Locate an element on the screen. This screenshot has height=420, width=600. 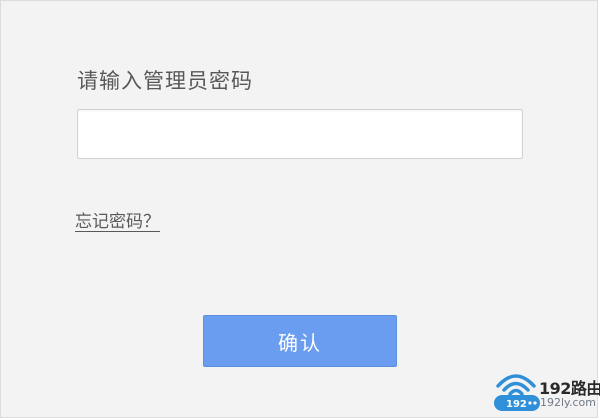
svg-text: 192 is located at coordinates (516, 404).